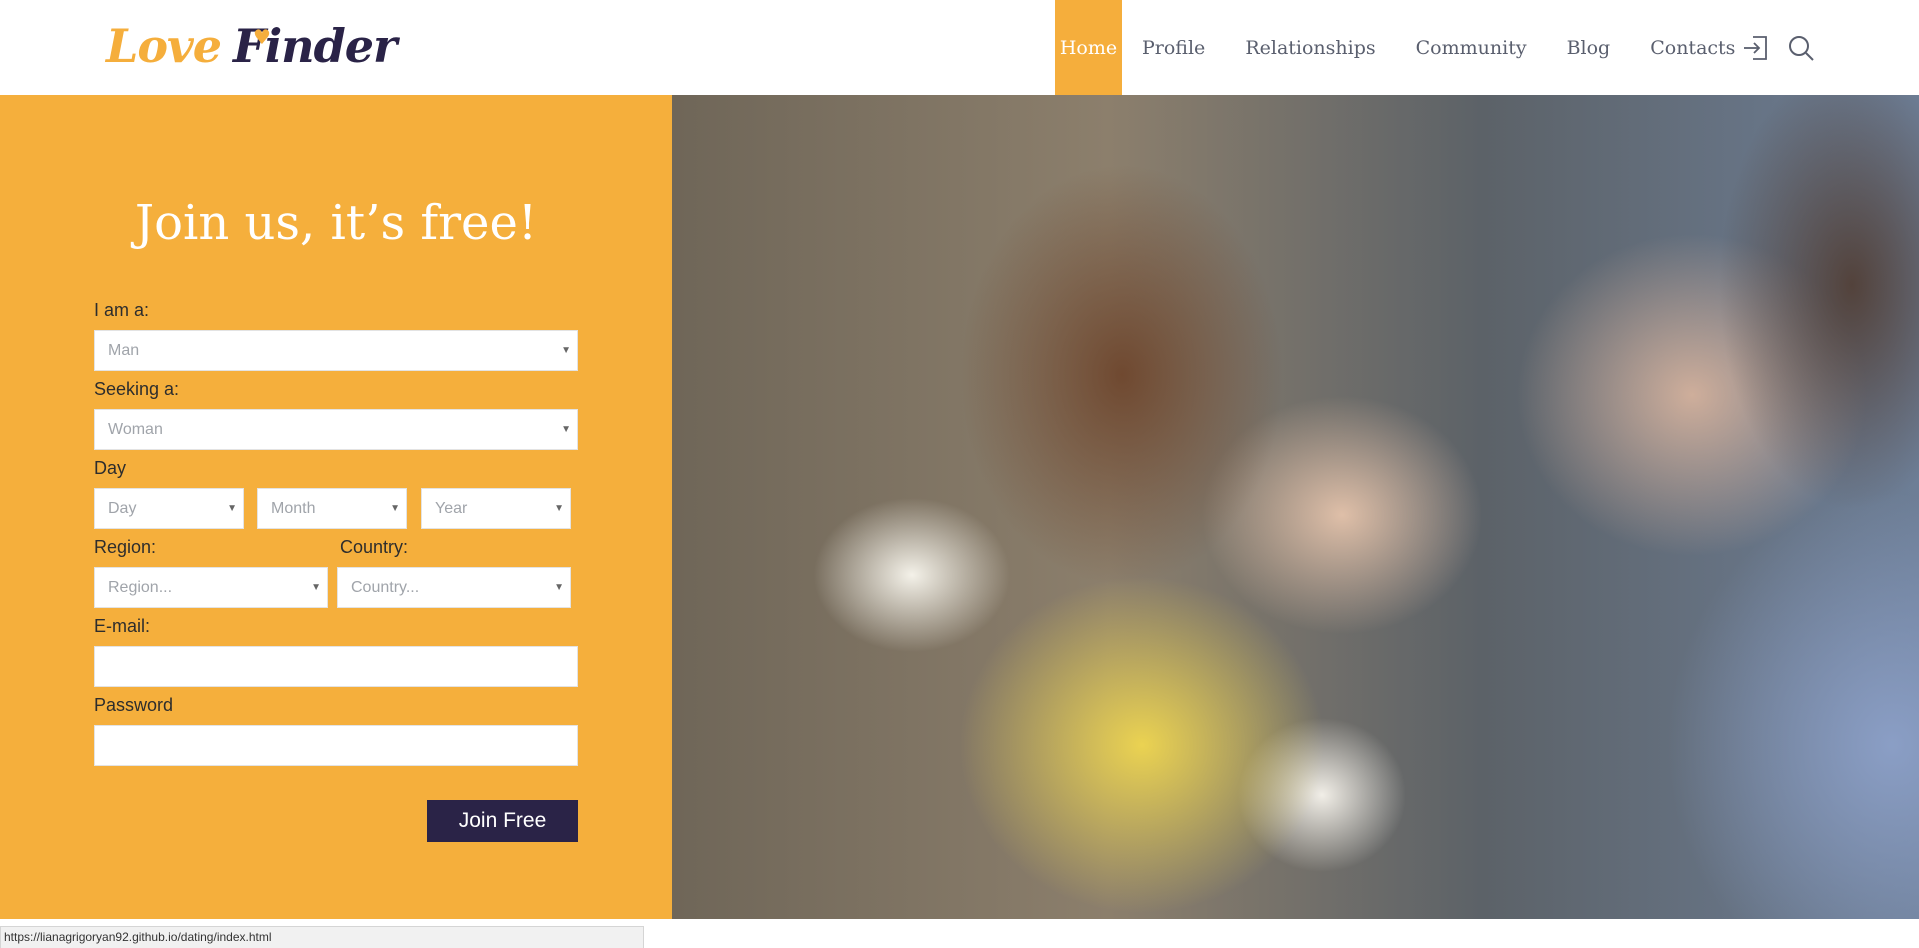 The width and height of the screenshot is (1919, 948). I want to click on nav-contacts: Contacts, so click(1692, 47).